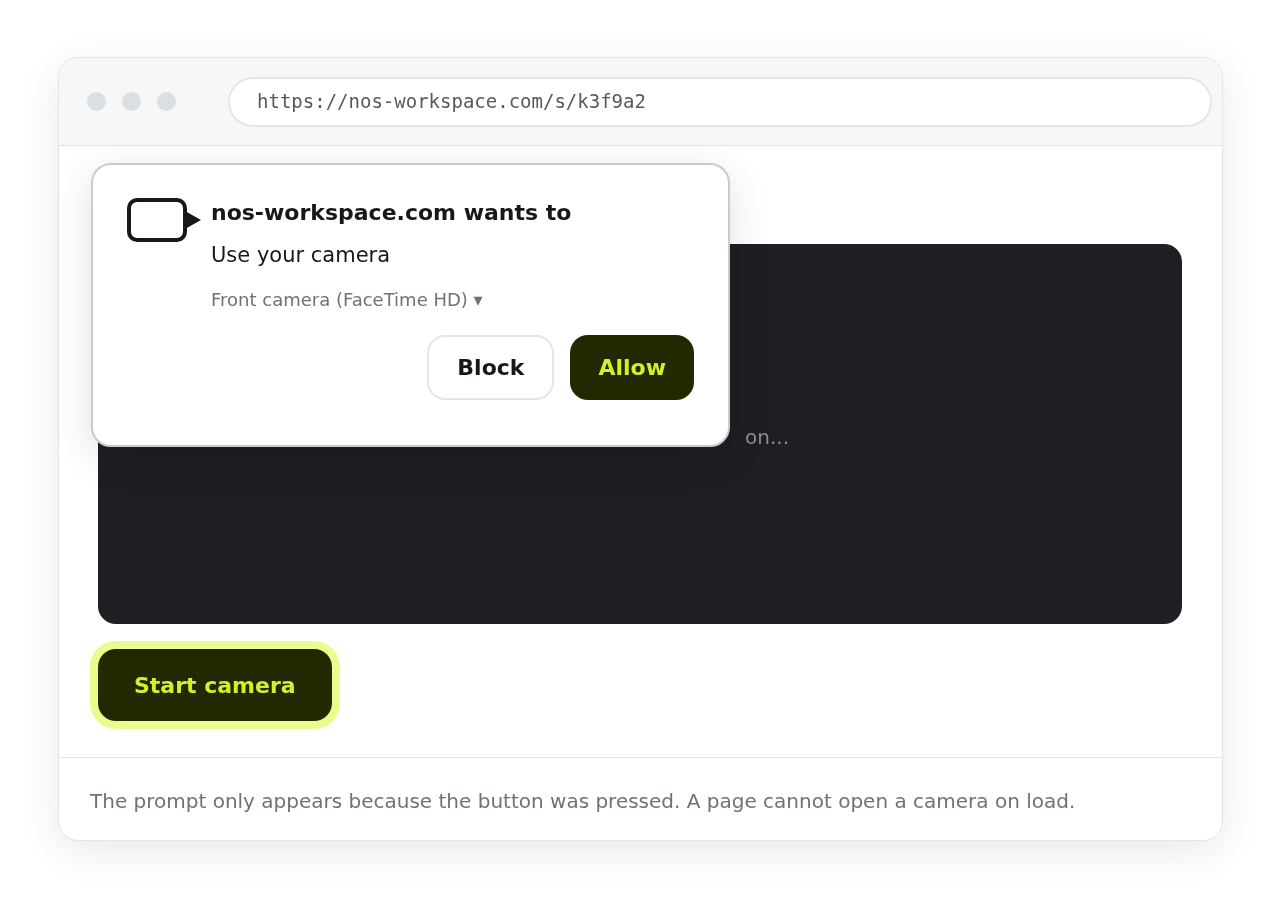  Describe the element at coordinates (165, 221) in the screenshot. I see `camera-icon` at that location.